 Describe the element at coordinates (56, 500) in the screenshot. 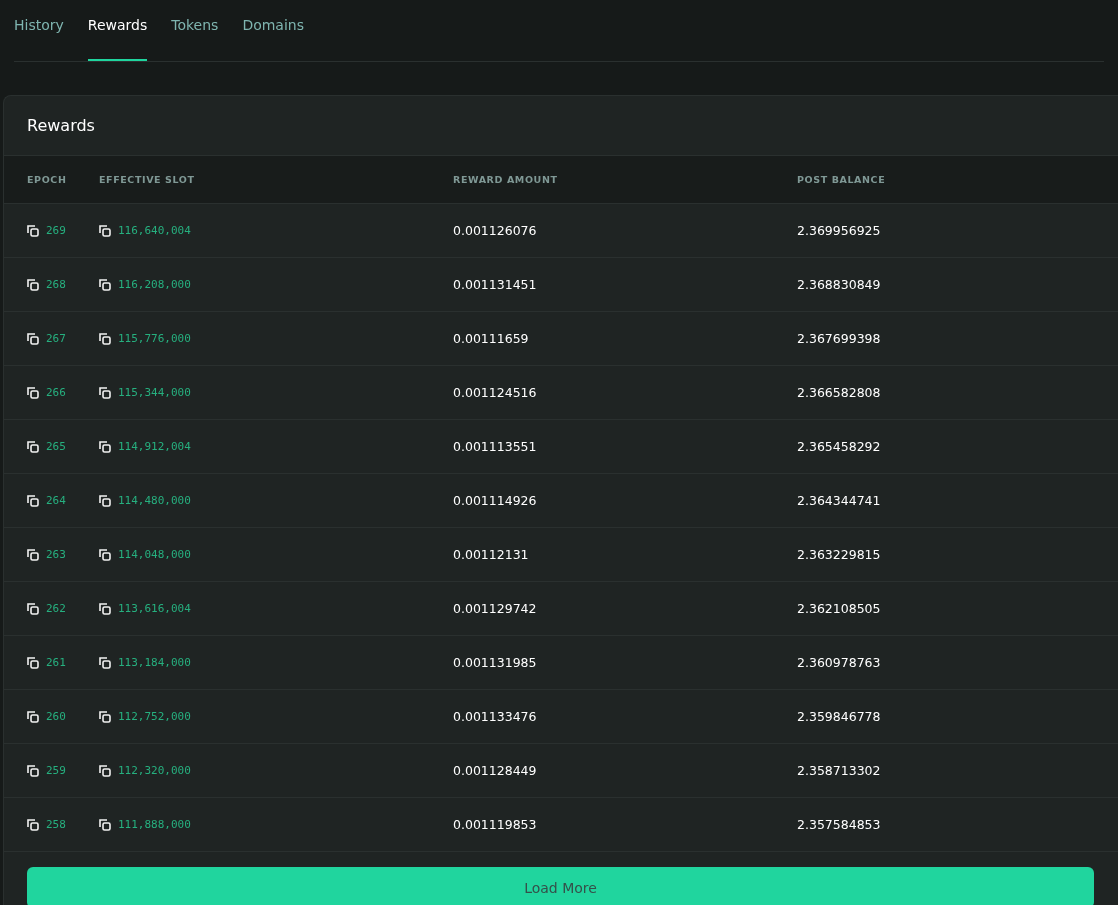

I see `epoch-link: 264` at that location.